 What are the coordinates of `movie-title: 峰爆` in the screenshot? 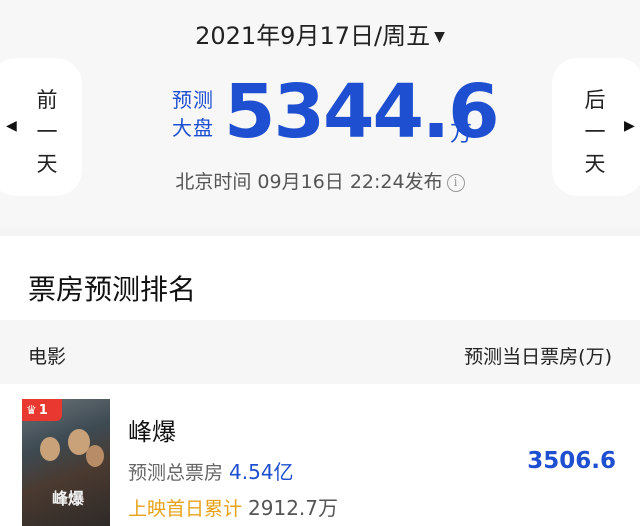 It's located at (152, 429).